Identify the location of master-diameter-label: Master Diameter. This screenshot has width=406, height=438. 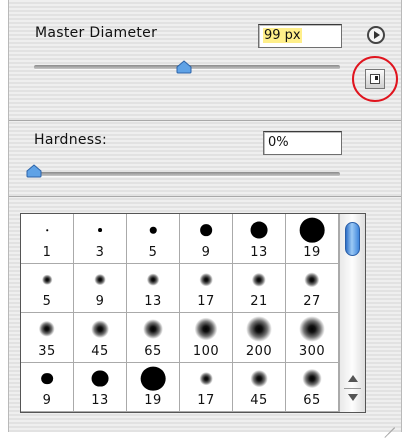
(96, 33).